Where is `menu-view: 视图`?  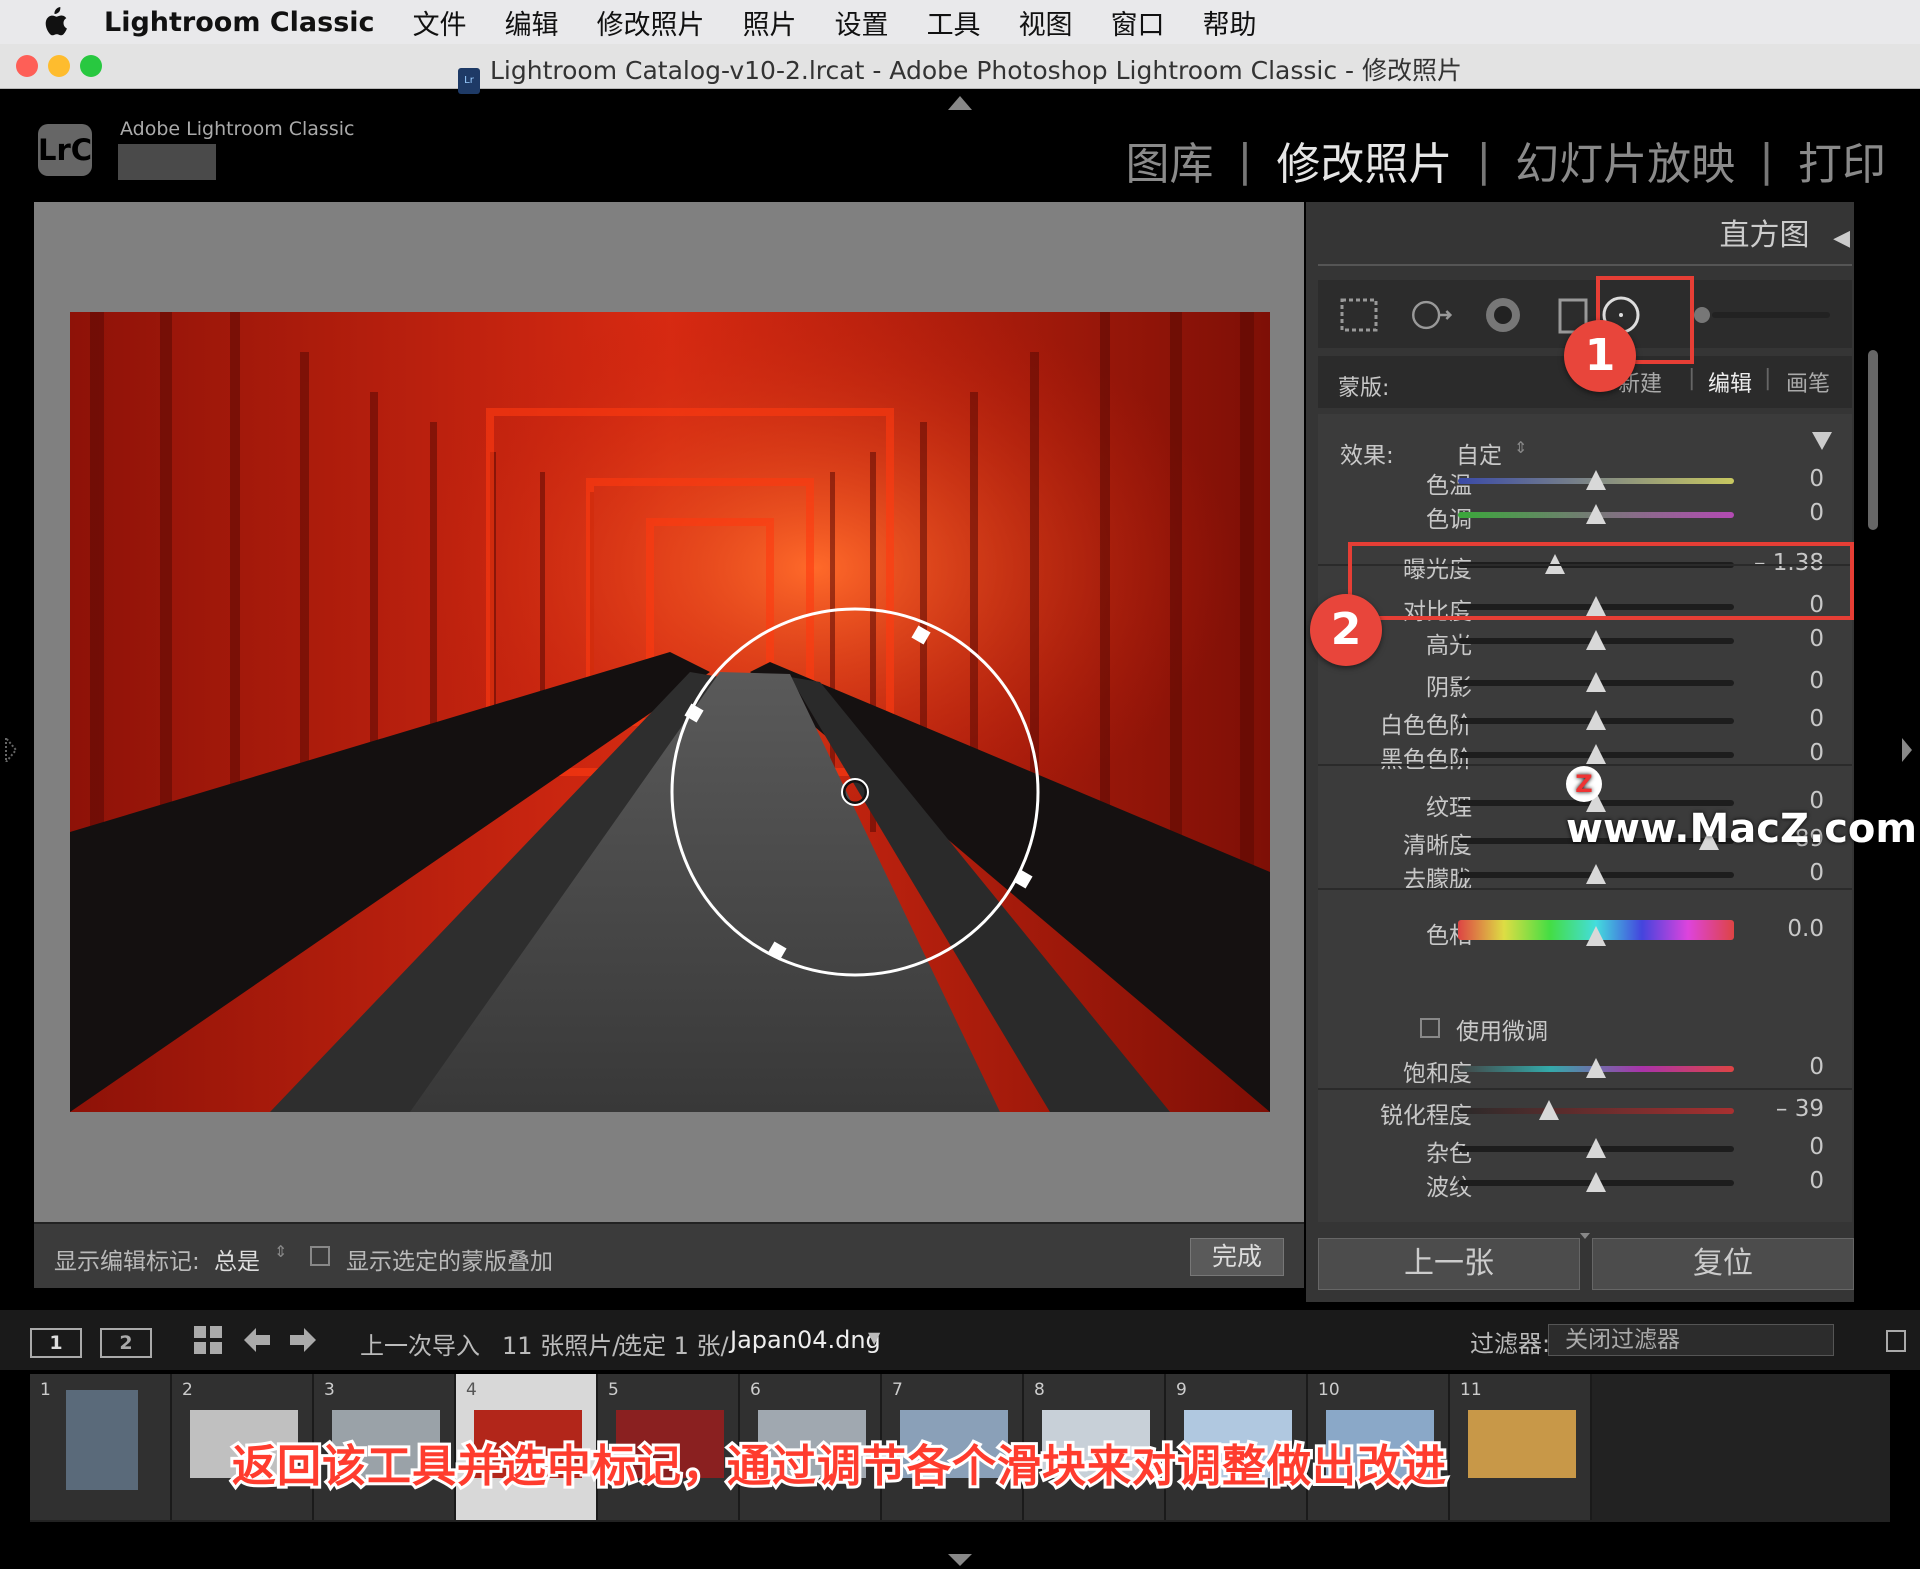
menu-view: 视图 is located at coordinates (1046, 22).